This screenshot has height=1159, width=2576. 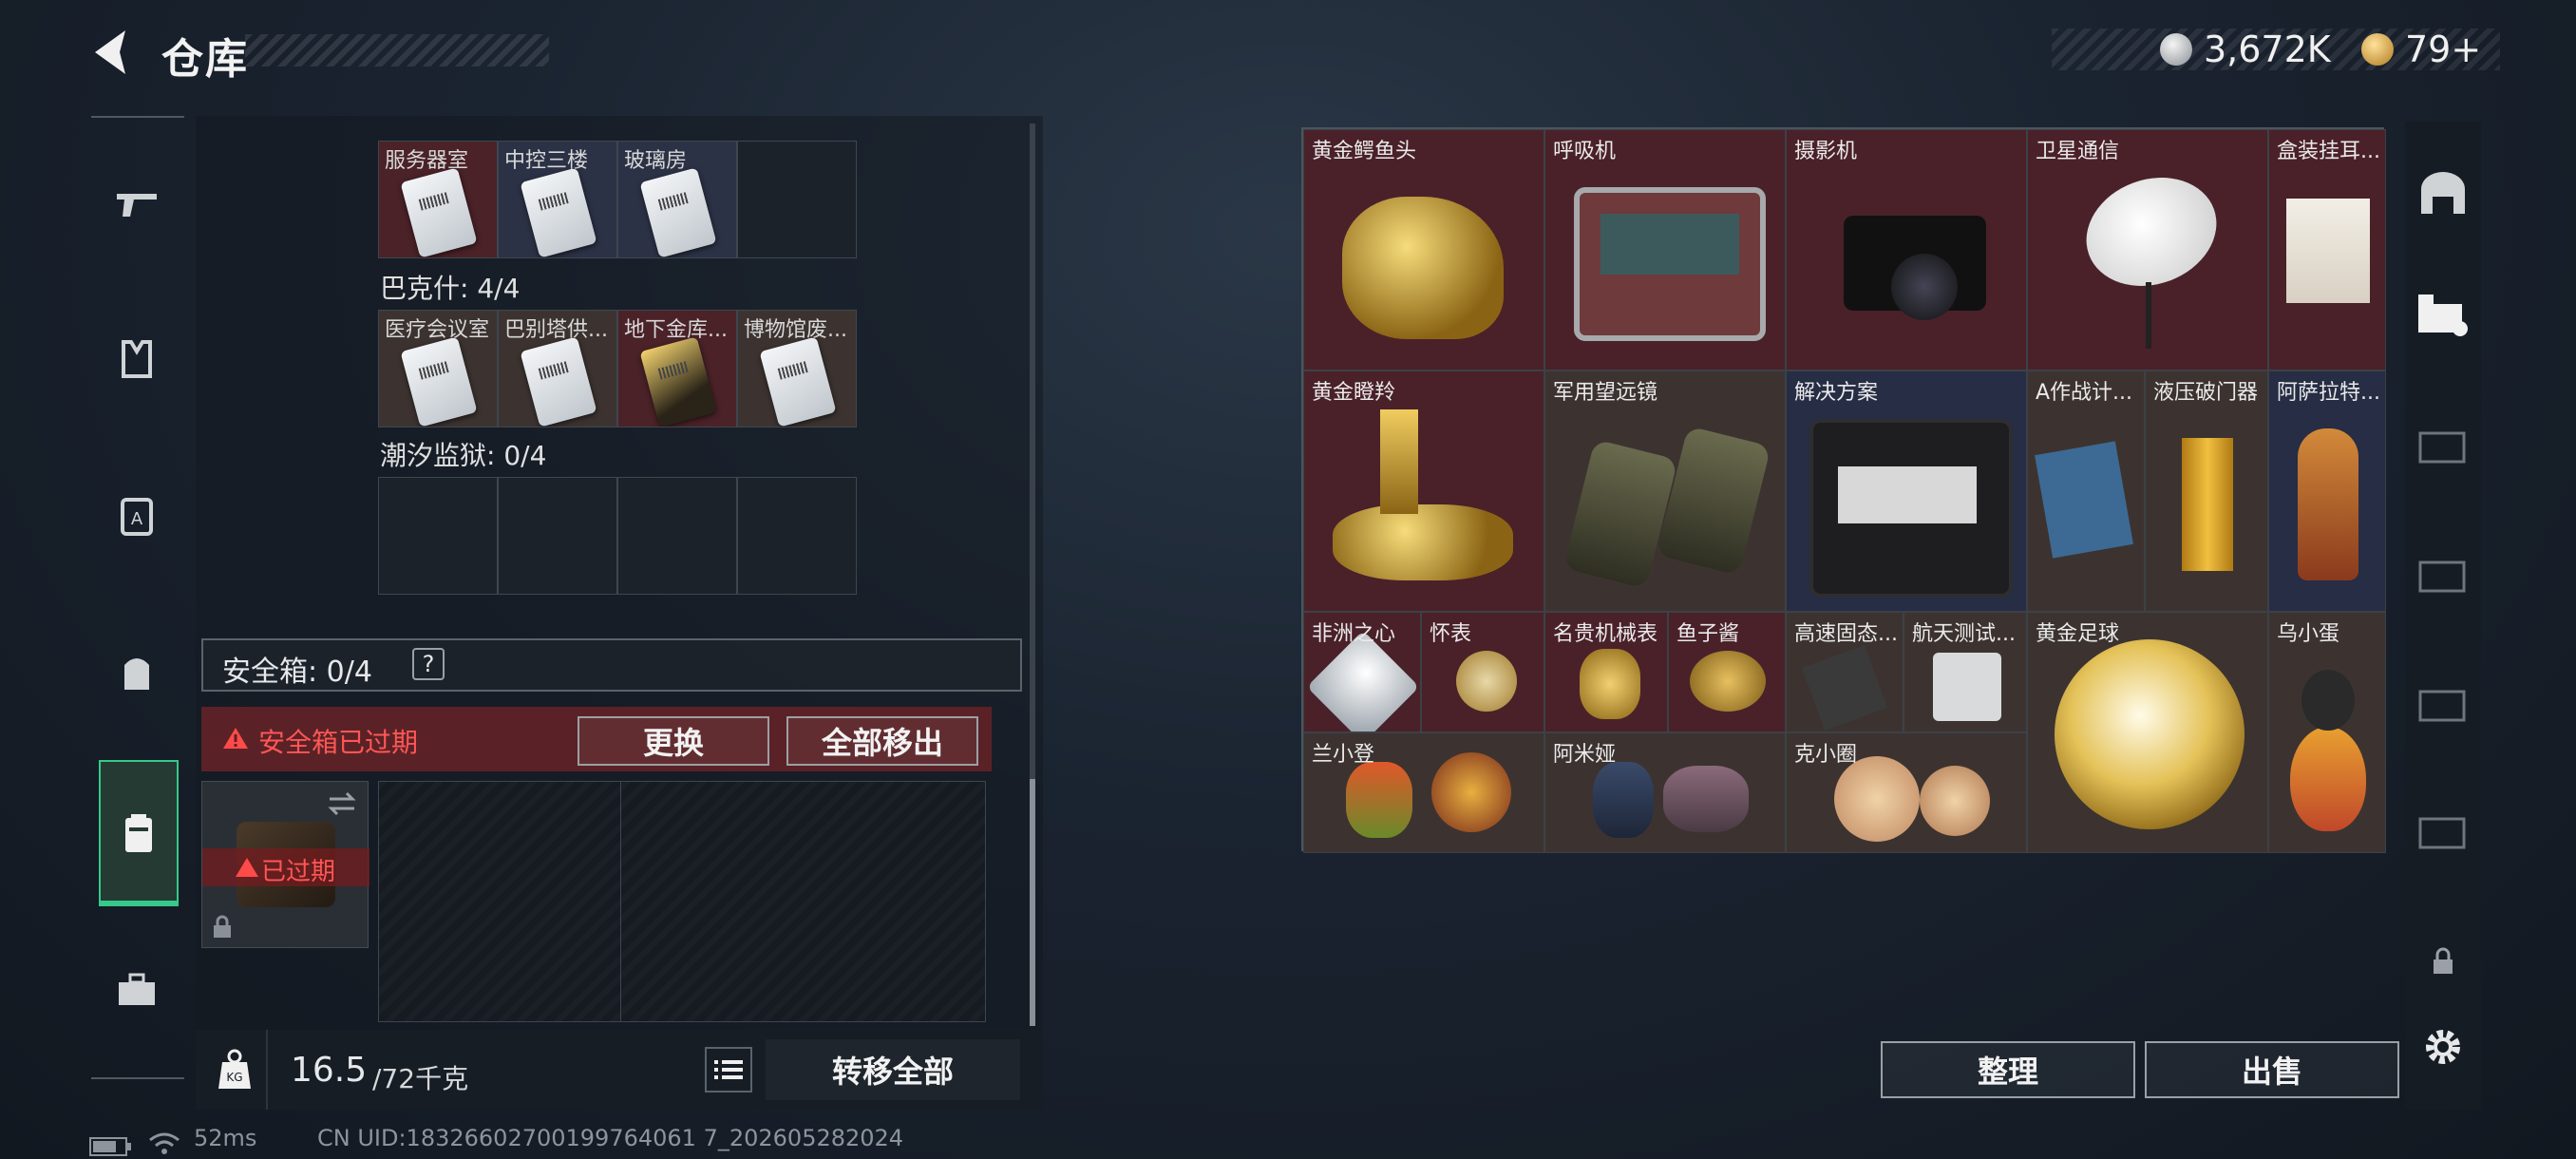 I want to click on arch-icon, so click(x=2443, y=193).